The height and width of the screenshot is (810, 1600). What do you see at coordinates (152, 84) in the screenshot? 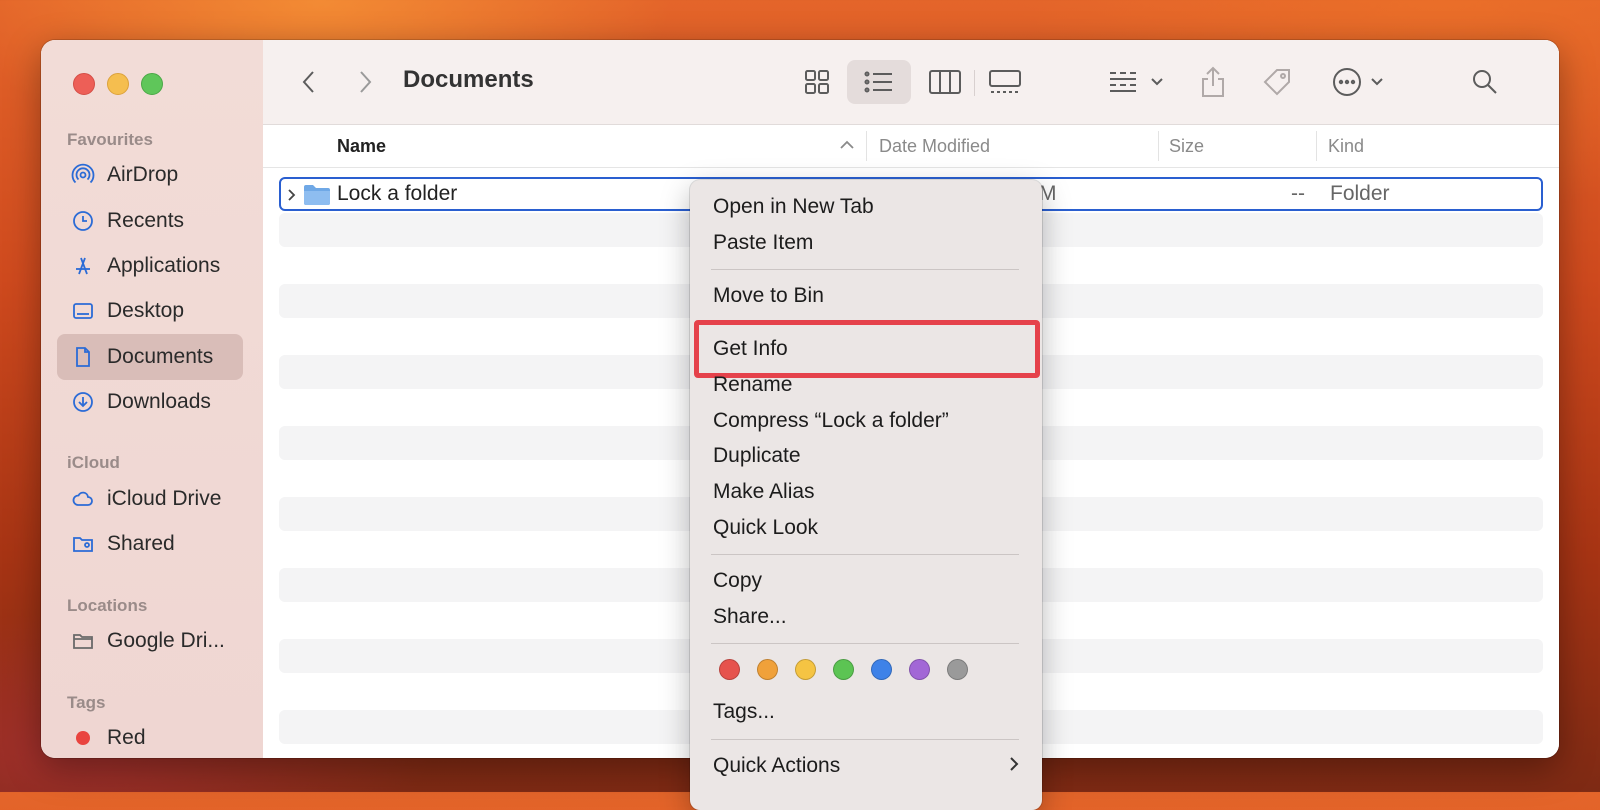
I see `zoom-window-button` at bounding box center [152, 84].